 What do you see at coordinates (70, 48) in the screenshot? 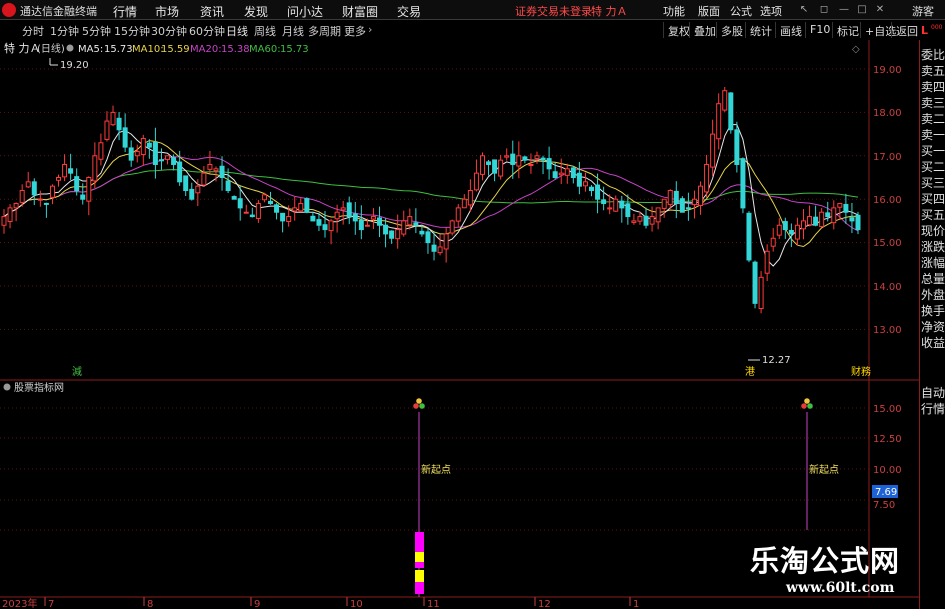
I see `legend-settings-icon` at bounding box center [70, 48].